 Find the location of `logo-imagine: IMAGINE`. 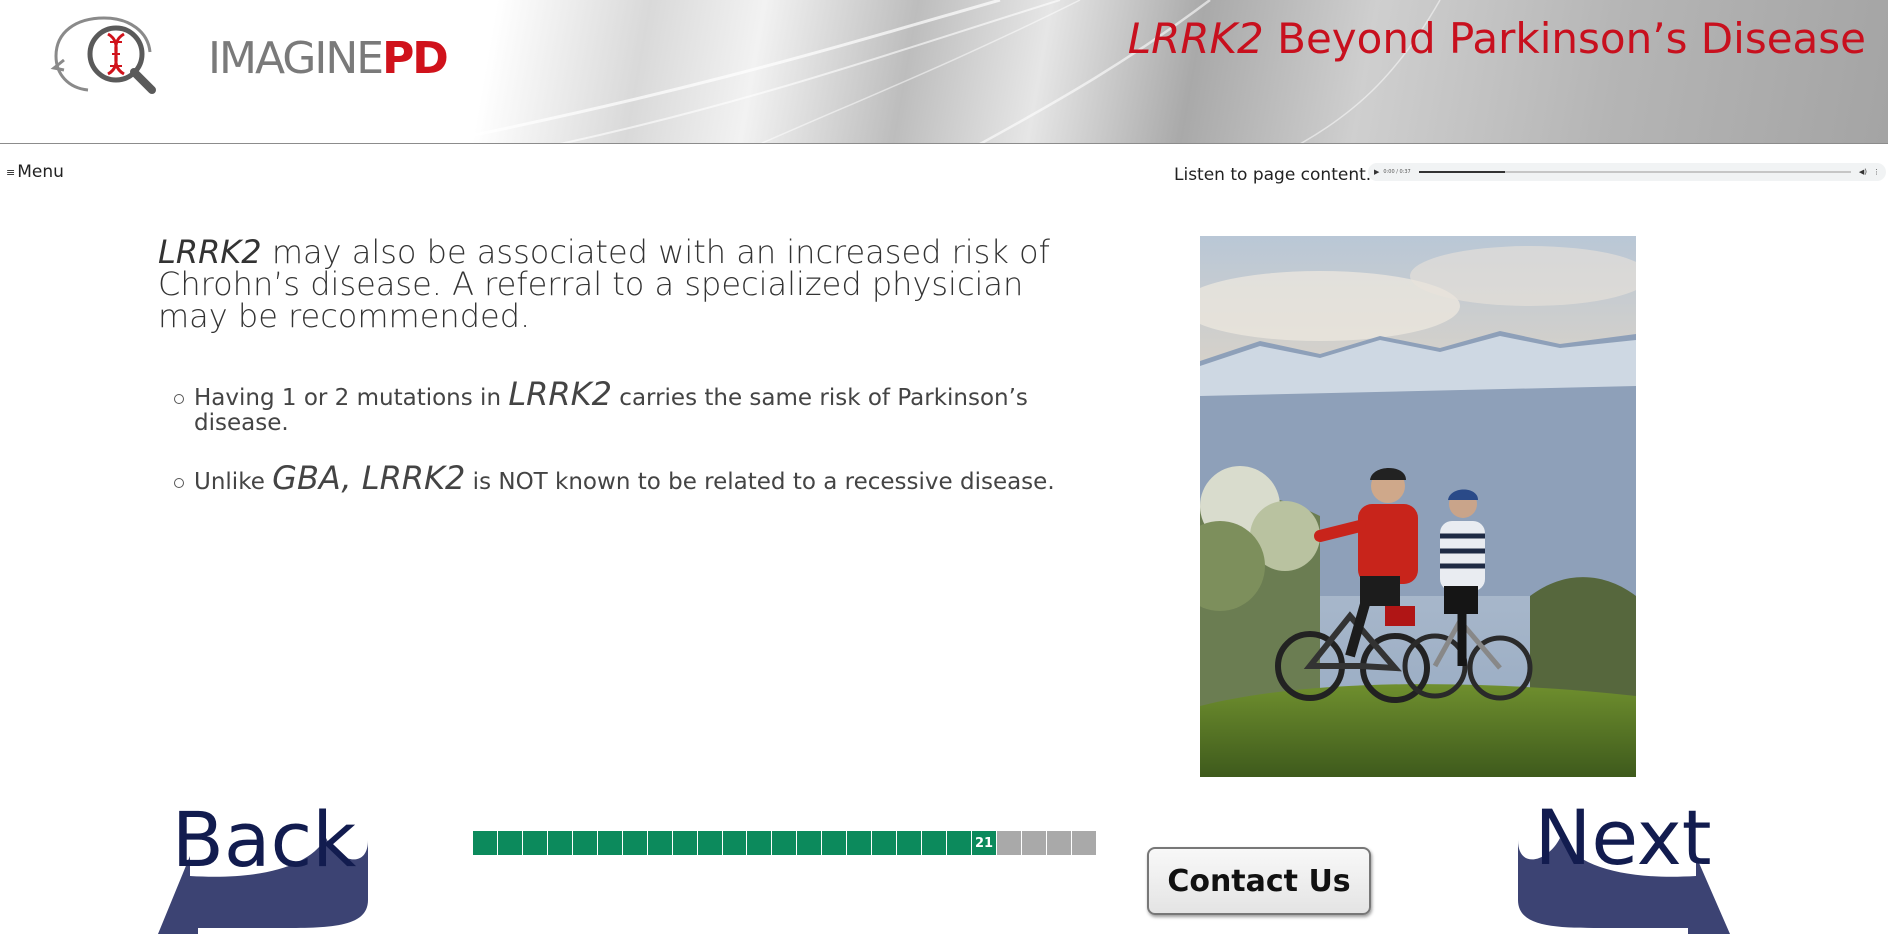

logo-imagine: IMAGINE is located at coordinates (296, 58).